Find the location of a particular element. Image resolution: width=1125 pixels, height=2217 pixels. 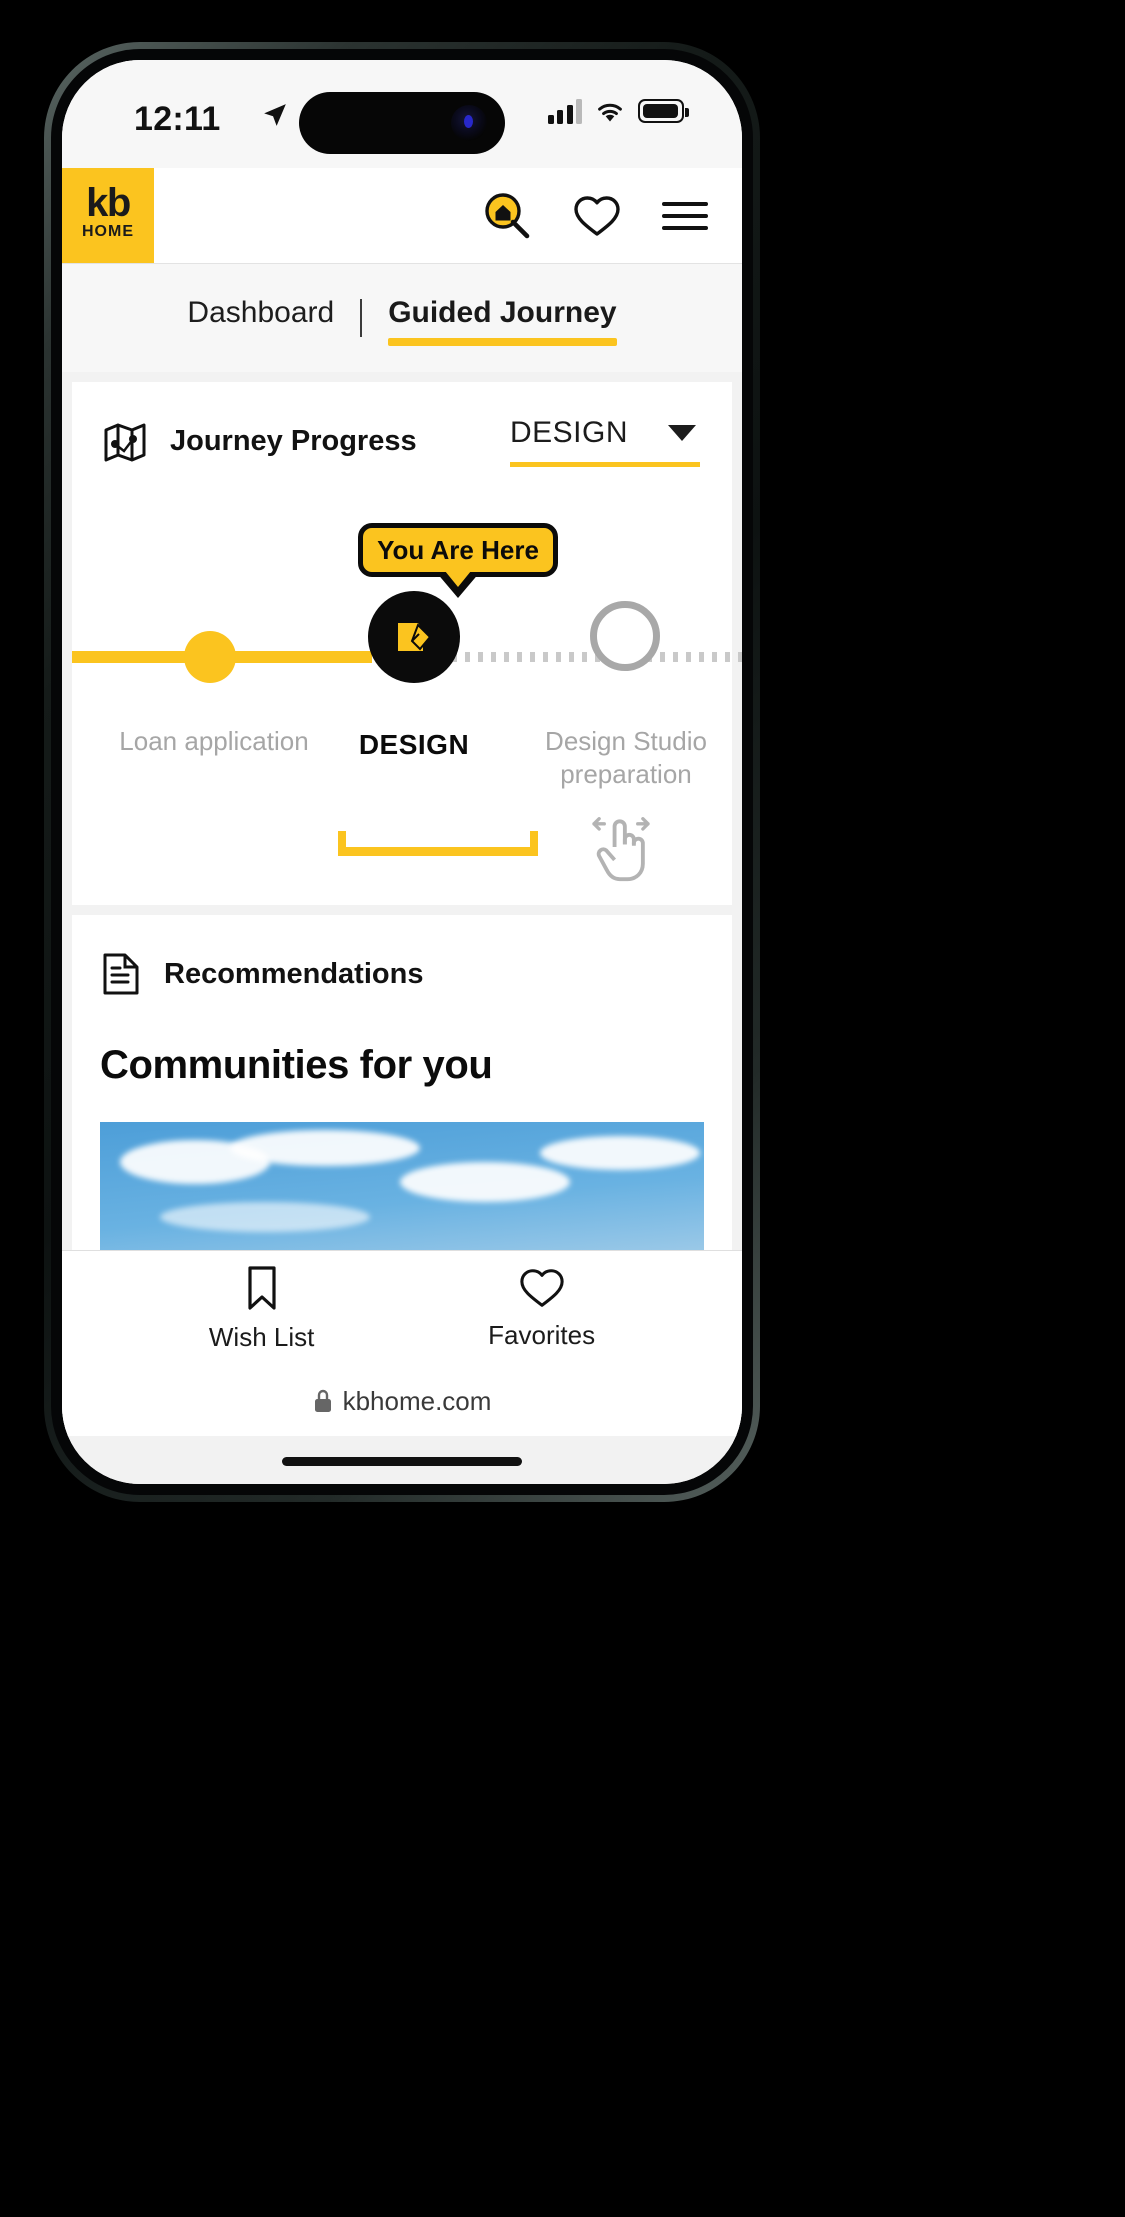

logo-home-text: HOME is located at coordinates (108, 232).